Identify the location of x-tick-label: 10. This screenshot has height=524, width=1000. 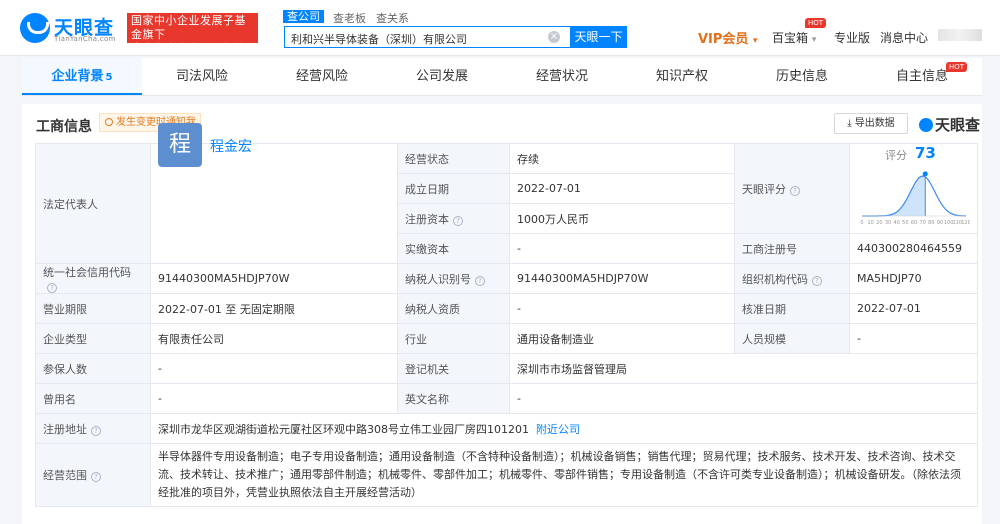
(870, 223).